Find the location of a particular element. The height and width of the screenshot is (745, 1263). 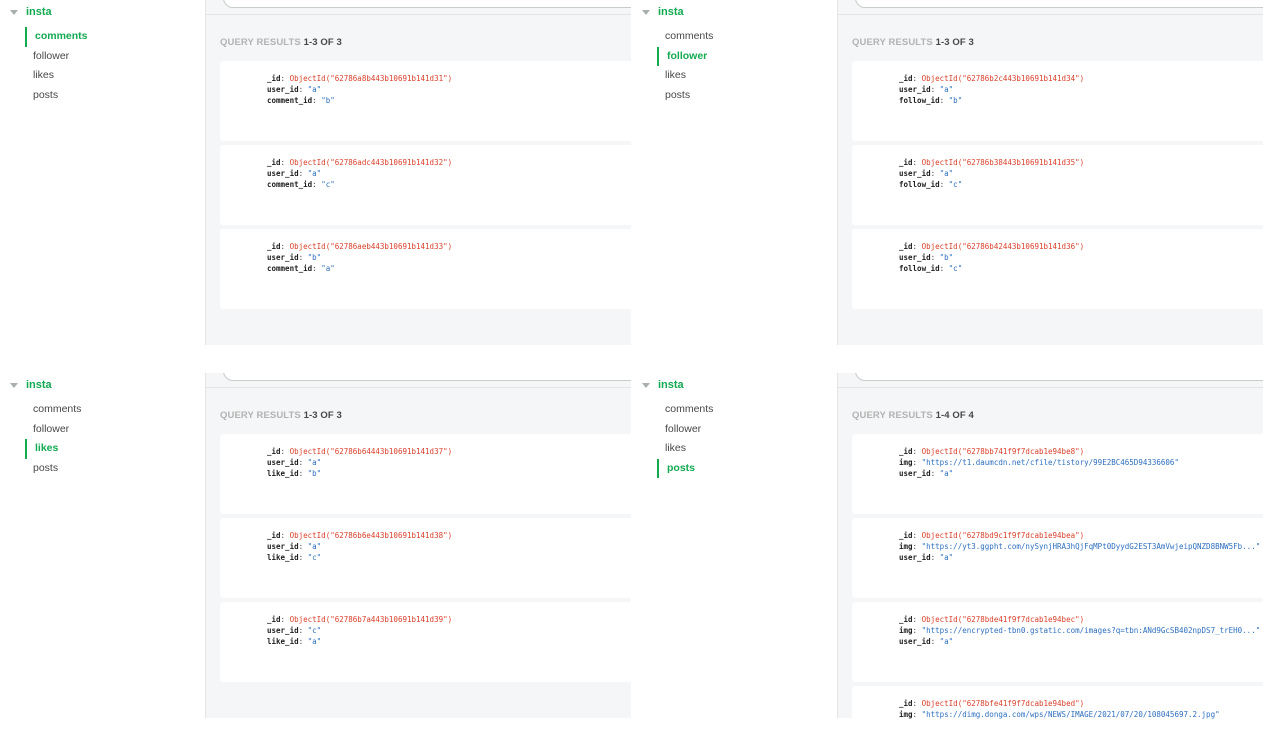

field-value: "c" is located at coordinates (955, 185).